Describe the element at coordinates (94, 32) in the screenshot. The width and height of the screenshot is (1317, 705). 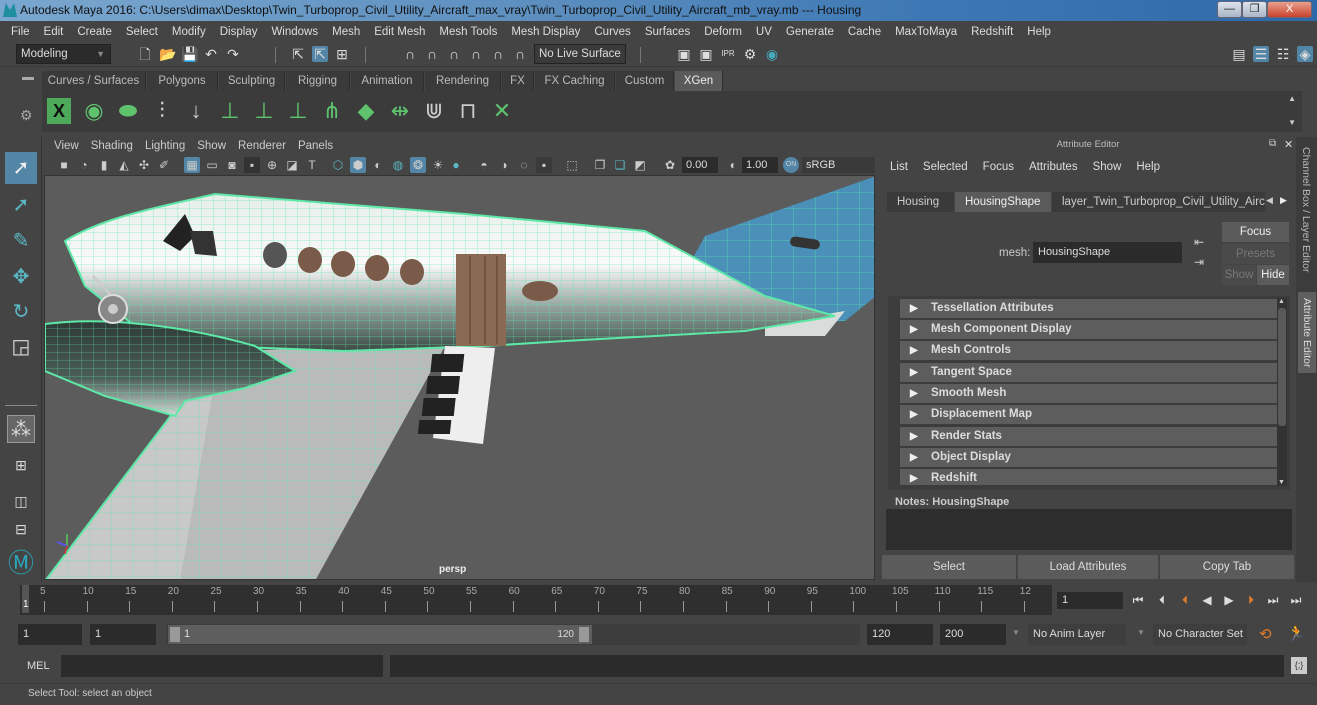
I see `menu-create: Create` at that location.